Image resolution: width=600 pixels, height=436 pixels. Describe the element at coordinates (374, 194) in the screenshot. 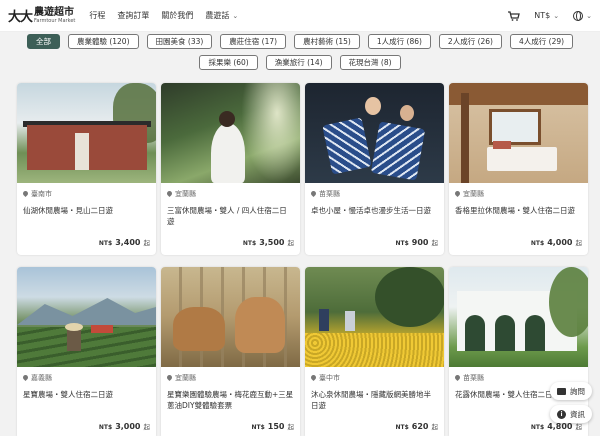

I see `product-location: 苗栗縣` at that location.